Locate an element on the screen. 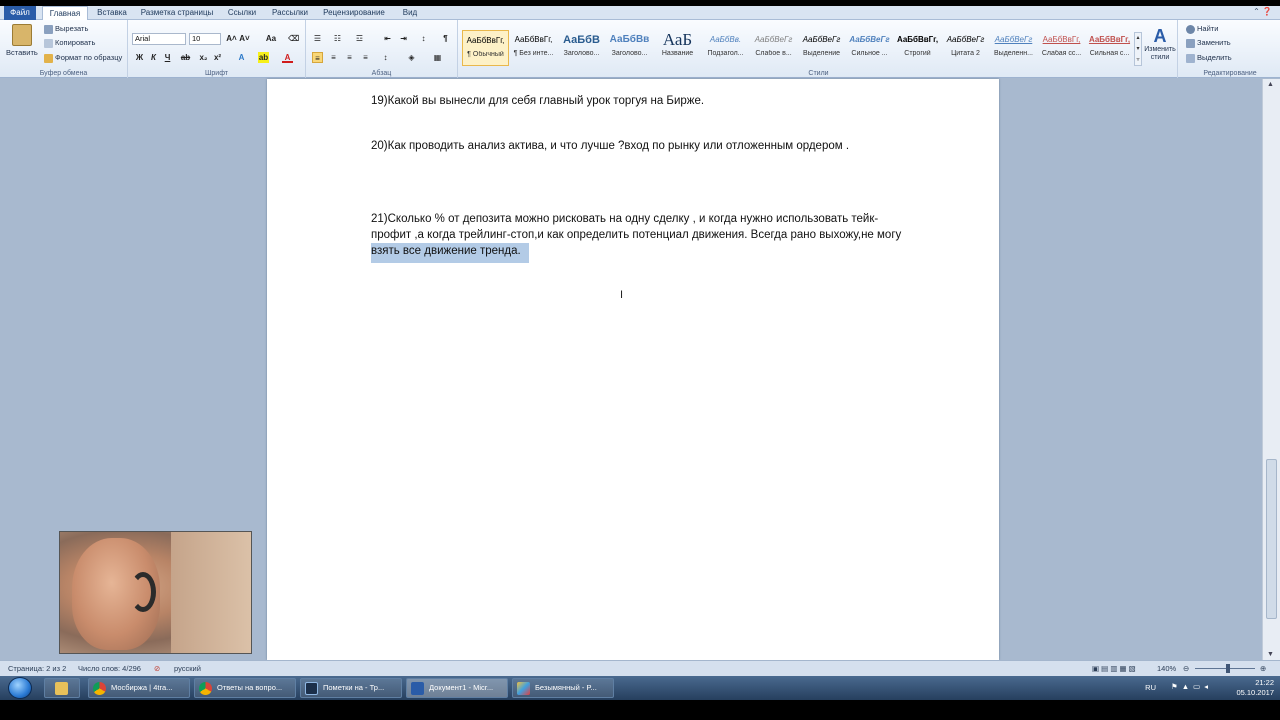 This screenshot has height=720, width=1280. tab-mailings: Рассылки is located at coordinates (290, 13).